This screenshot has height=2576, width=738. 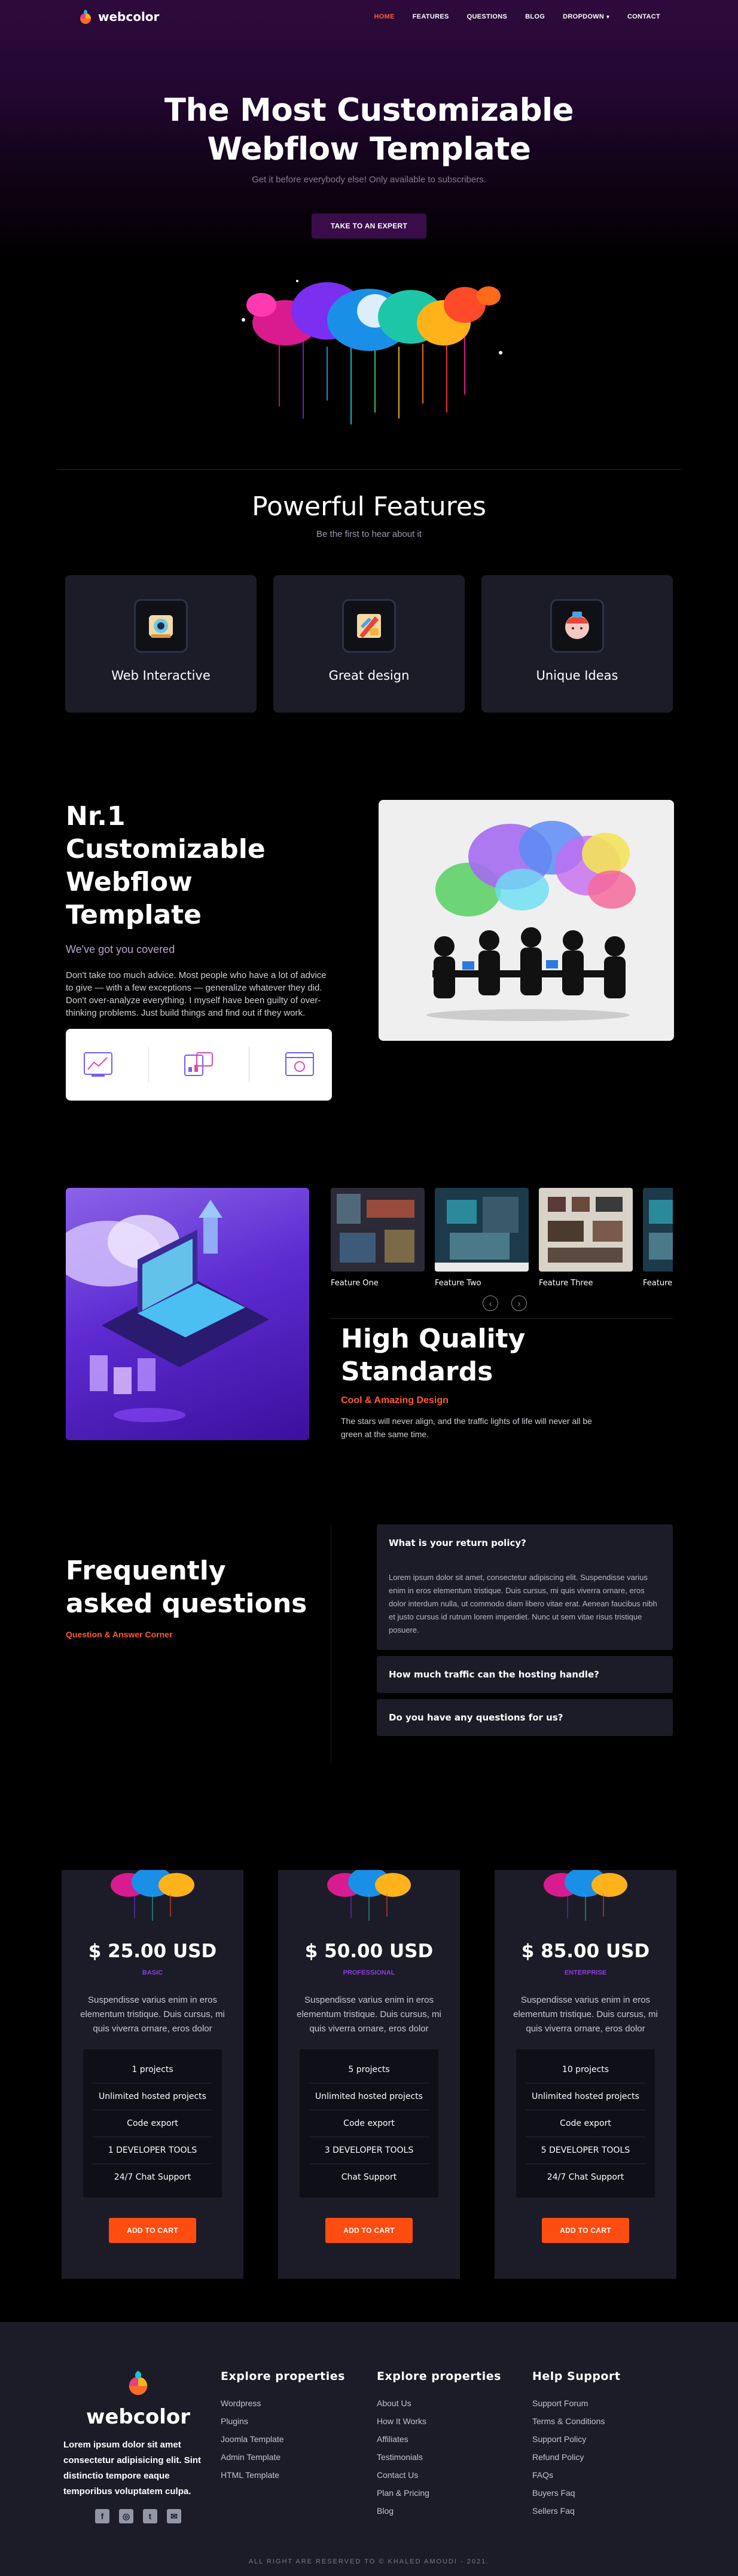 What do you see at coordinates (166, 865) in the screenshot?
I see `customizable-title: Nr.1 Customizable Webflow Template` at bounding box center [166, 865].